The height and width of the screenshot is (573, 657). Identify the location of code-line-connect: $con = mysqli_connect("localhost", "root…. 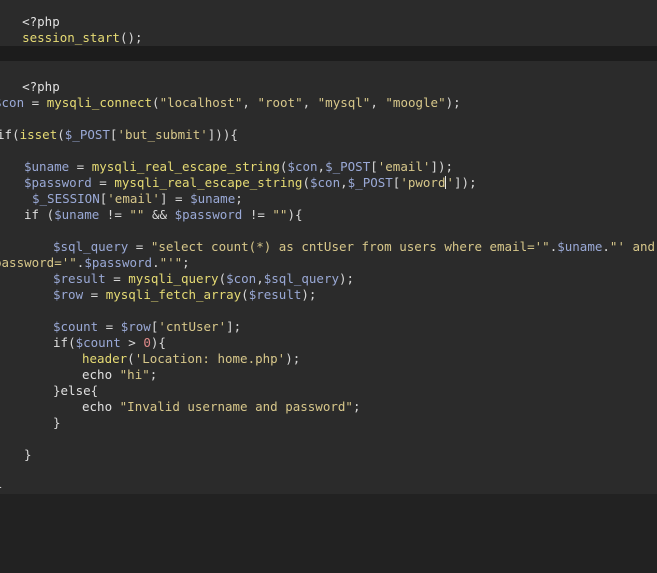
(230, 103).